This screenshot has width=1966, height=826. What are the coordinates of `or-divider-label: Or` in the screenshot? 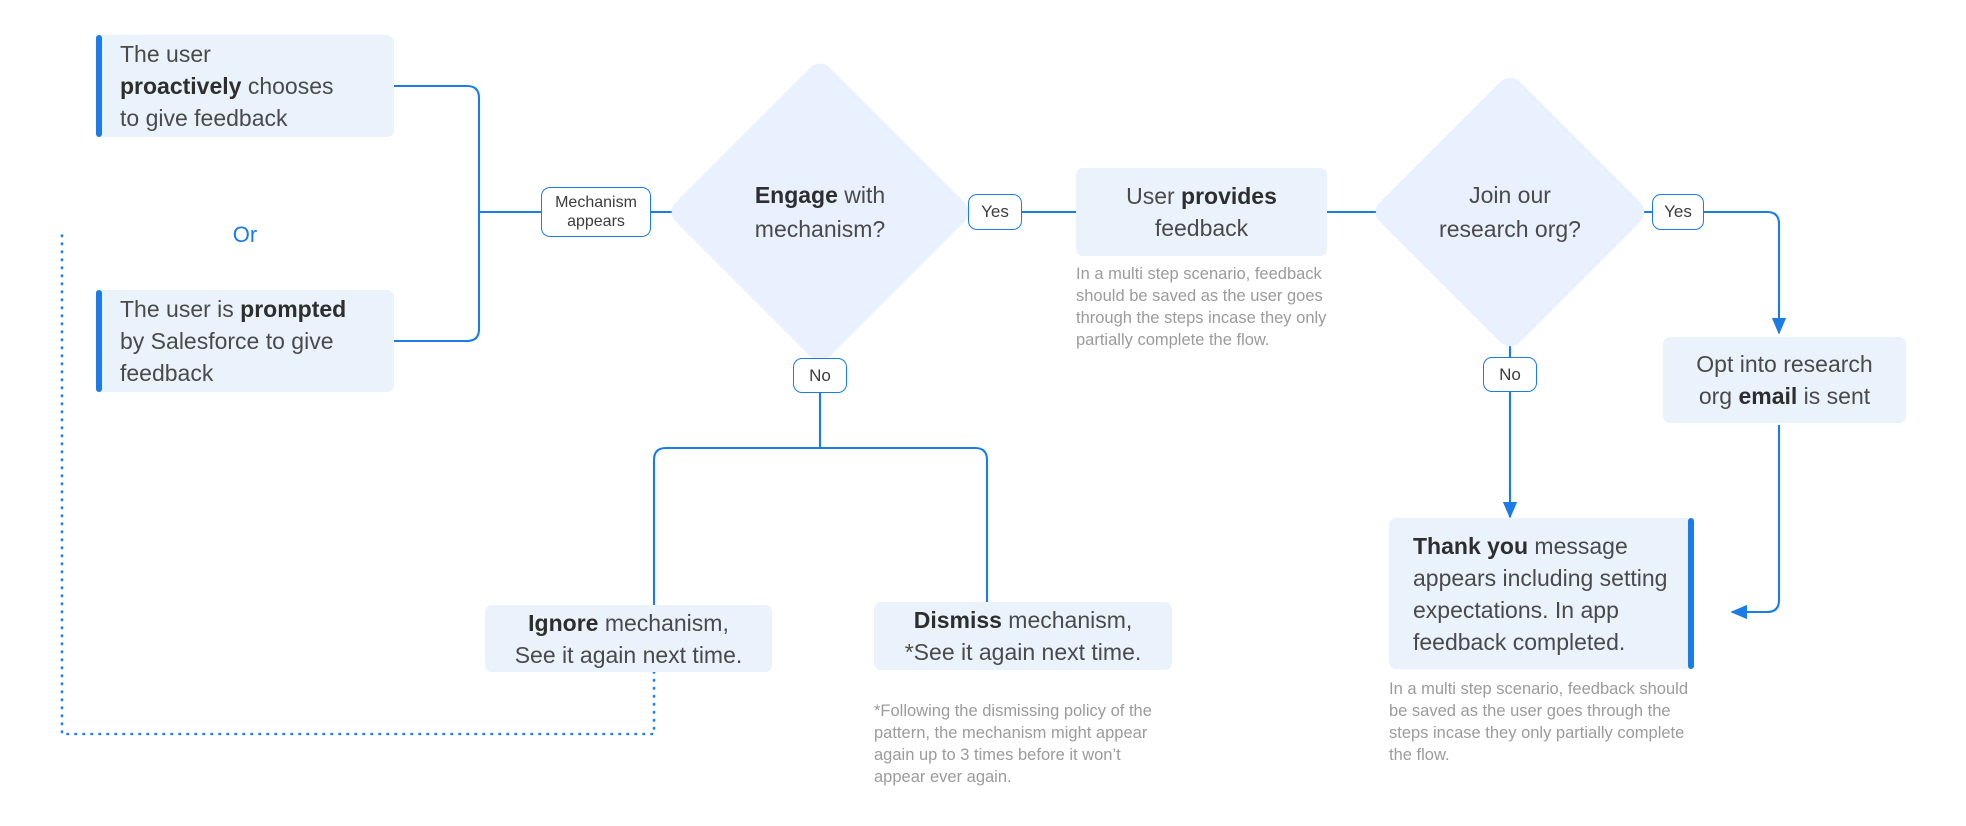 It's located at (245, 234).